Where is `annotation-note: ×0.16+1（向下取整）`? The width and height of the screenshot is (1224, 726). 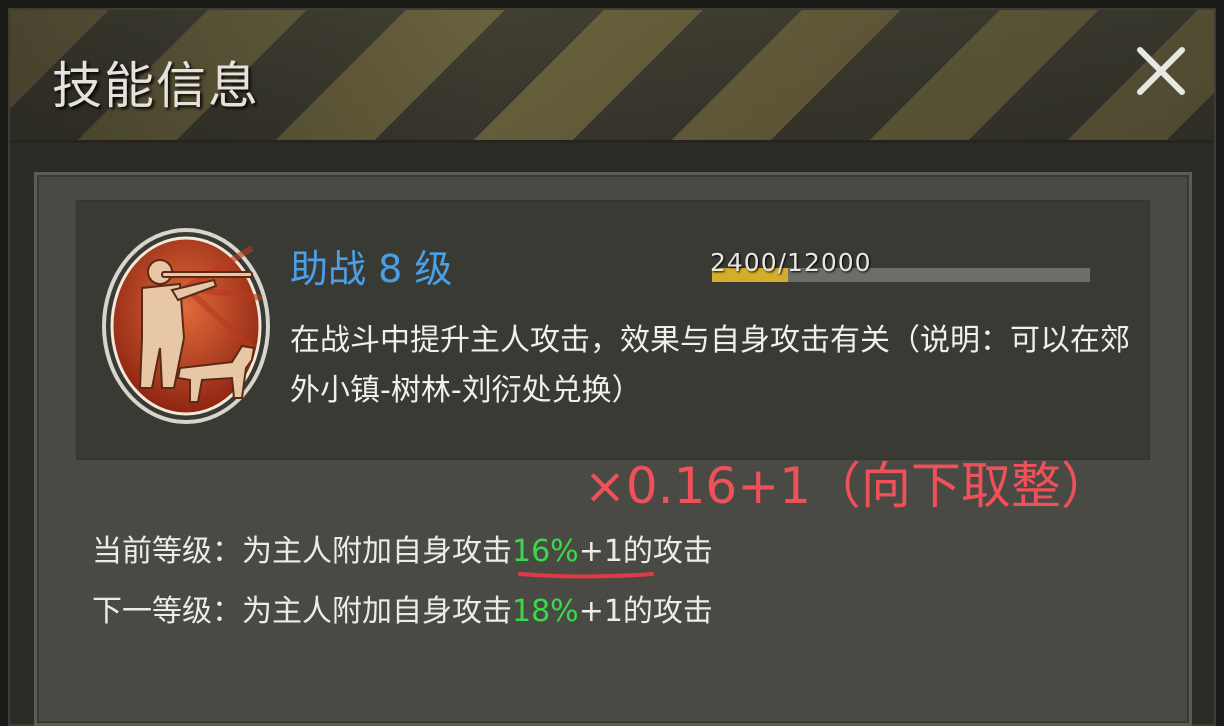 annotation-note: ×0.16+1（向下取整） is located at coordinates (847, 486).